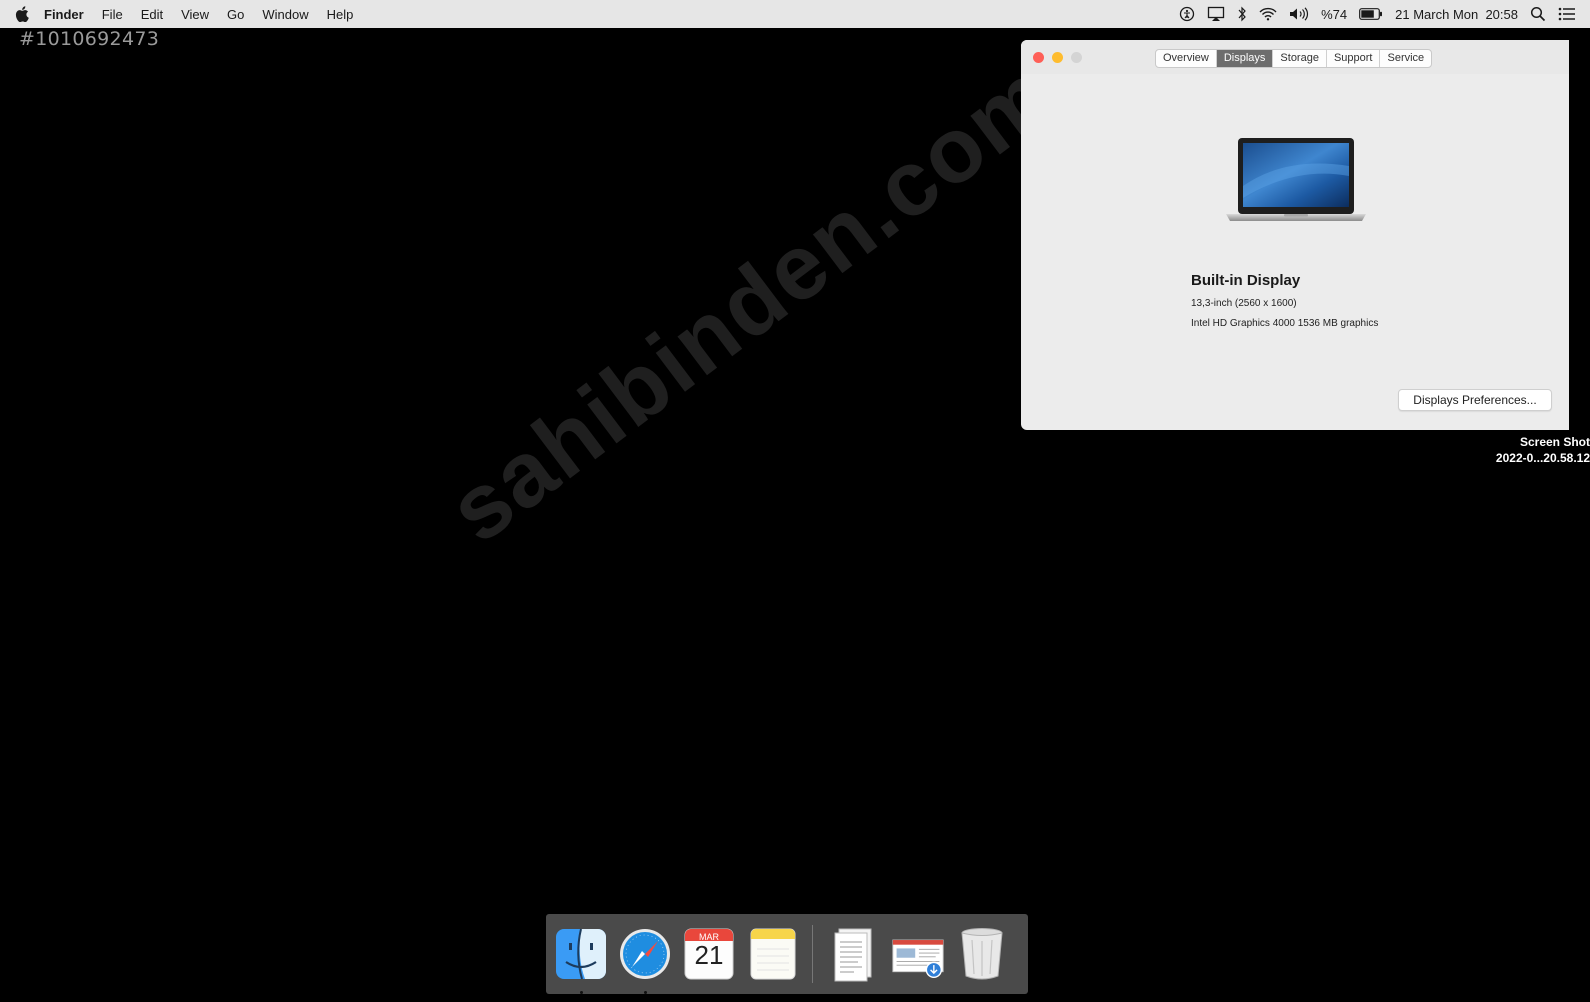 The height and width of the screenshot is (1002, 1590). I want to click on tab-service: Service, so click(1405, 58).